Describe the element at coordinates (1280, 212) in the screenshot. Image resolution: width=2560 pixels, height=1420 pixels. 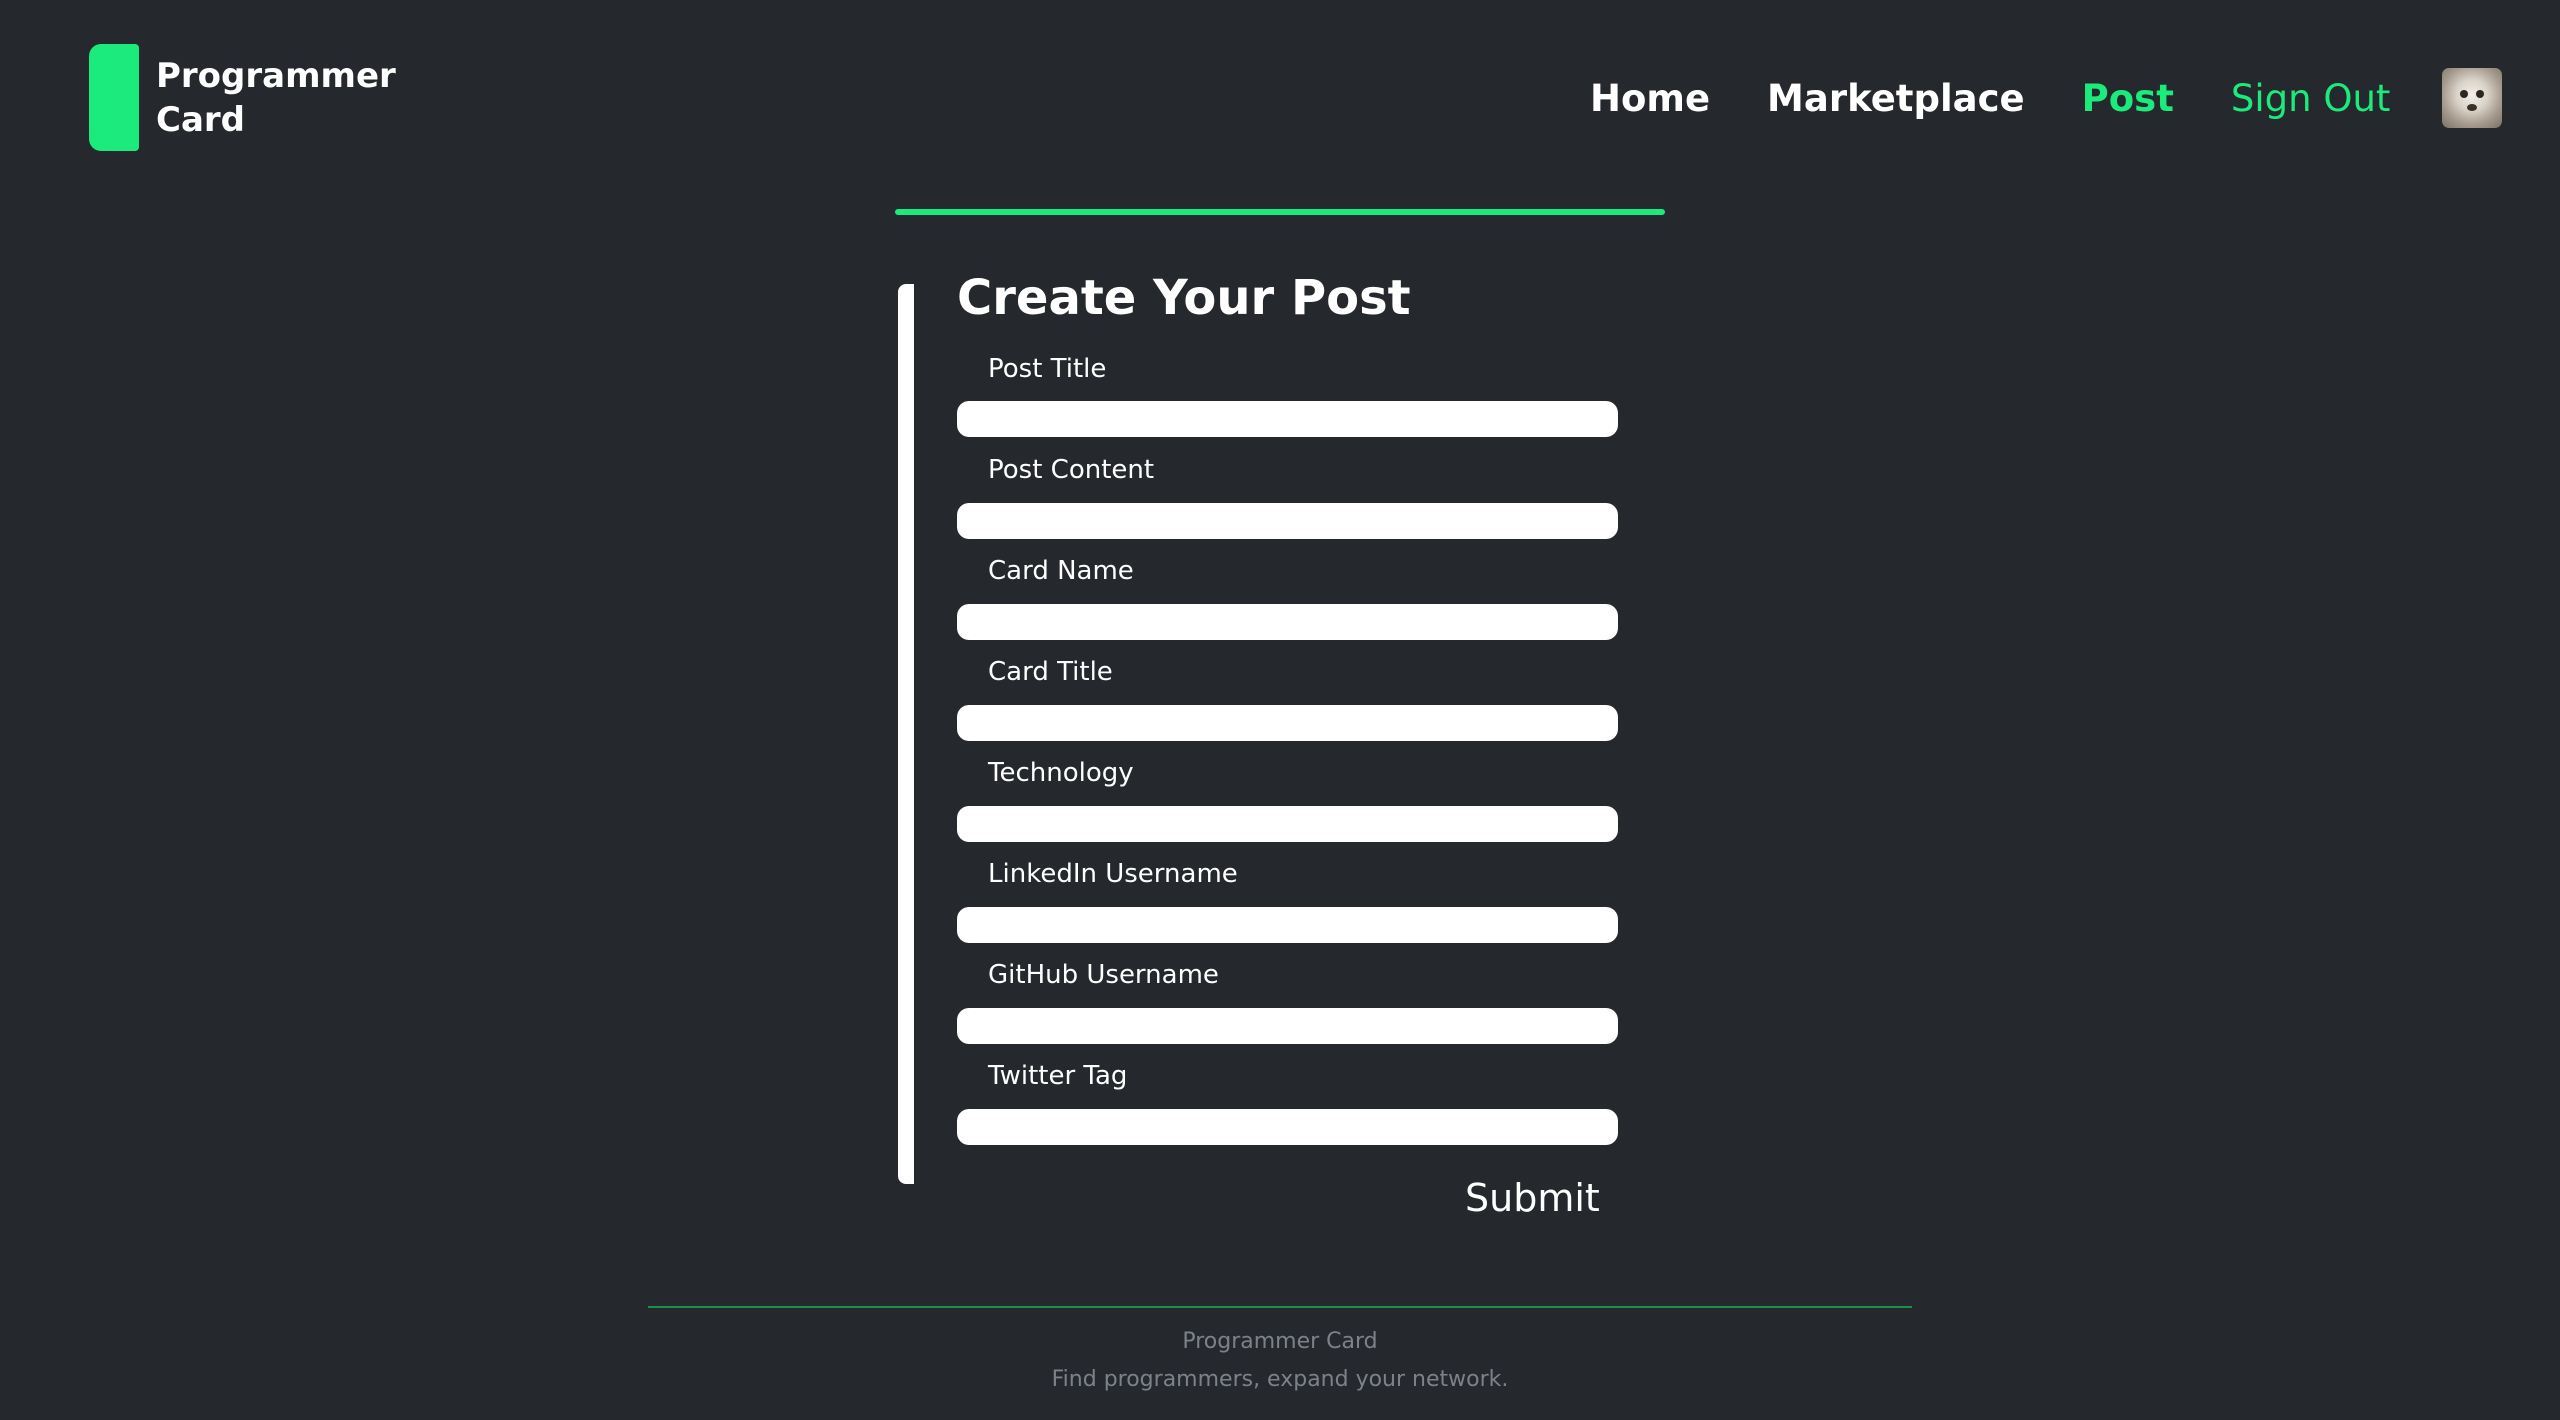
I see `form-top-accent-line` at that location.